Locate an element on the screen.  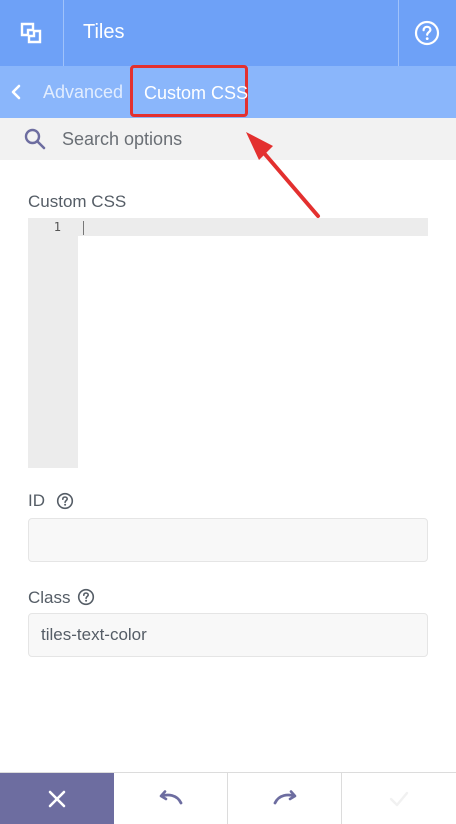
close-button is located at coordinates (57, 798).